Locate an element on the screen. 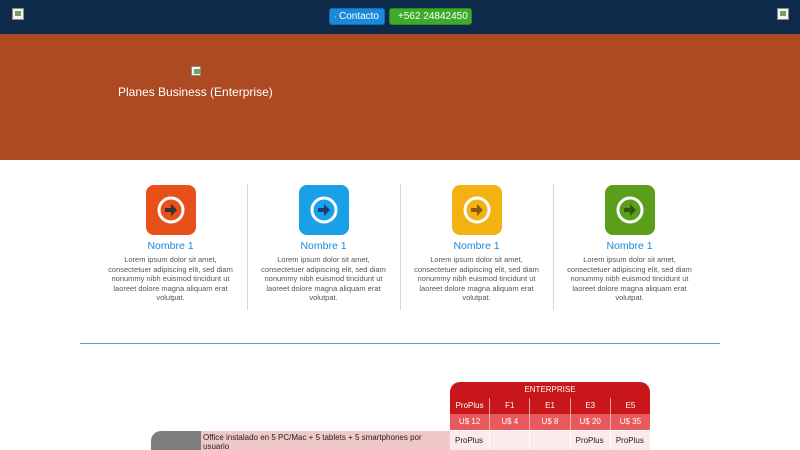  table-row-tab is located at coordinates (176, 440).